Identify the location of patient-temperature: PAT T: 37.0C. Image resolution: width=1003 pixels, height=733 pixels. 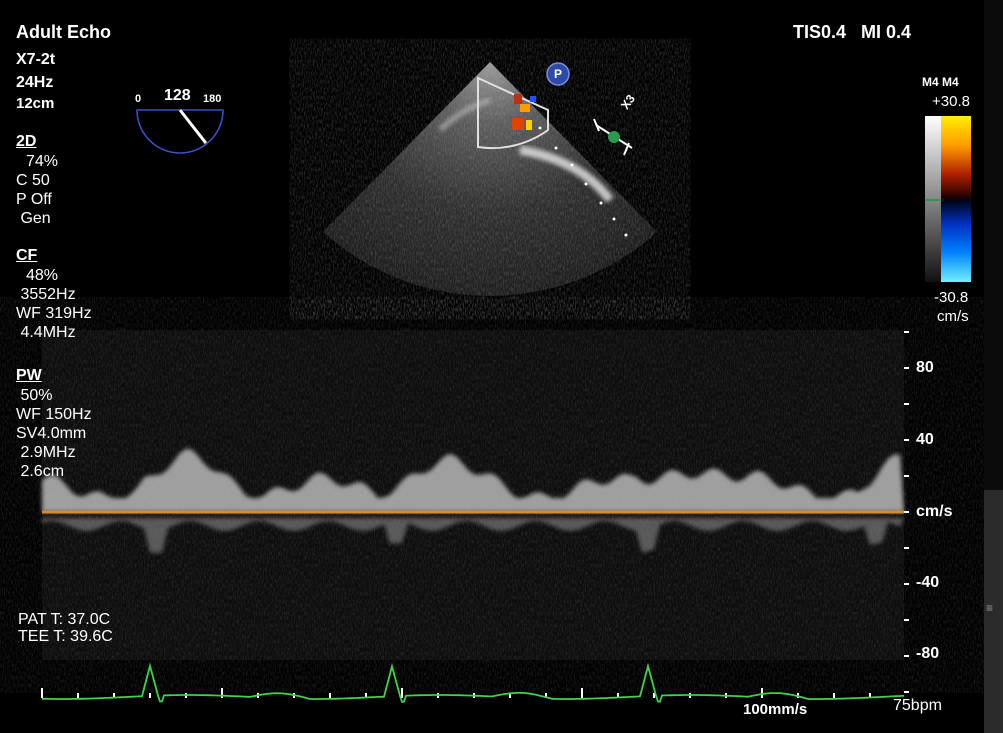
(64, 619).